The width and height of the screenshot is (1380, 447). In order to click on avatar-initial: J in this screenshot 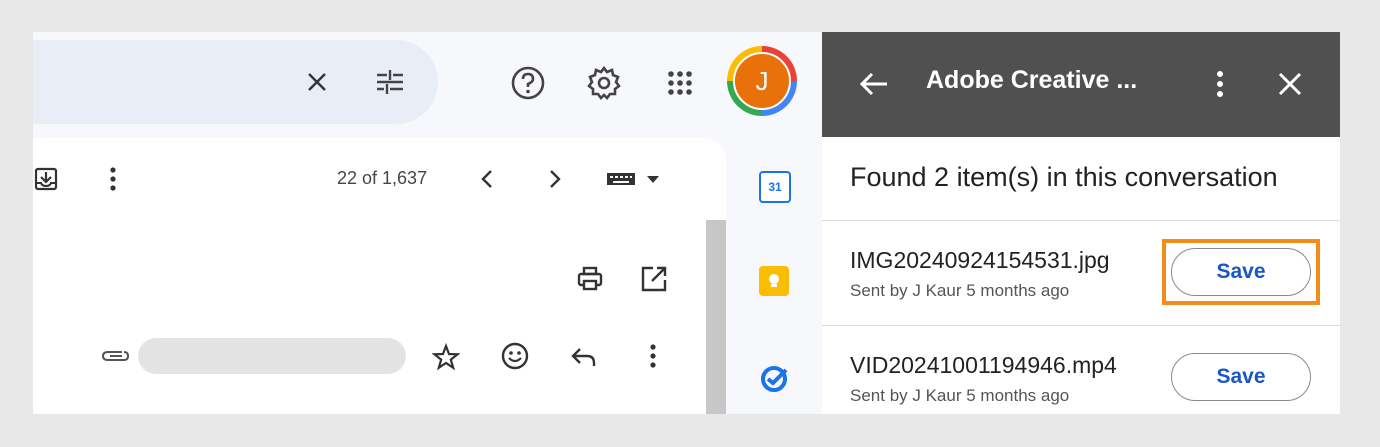, I will do `click(762, 80)`.